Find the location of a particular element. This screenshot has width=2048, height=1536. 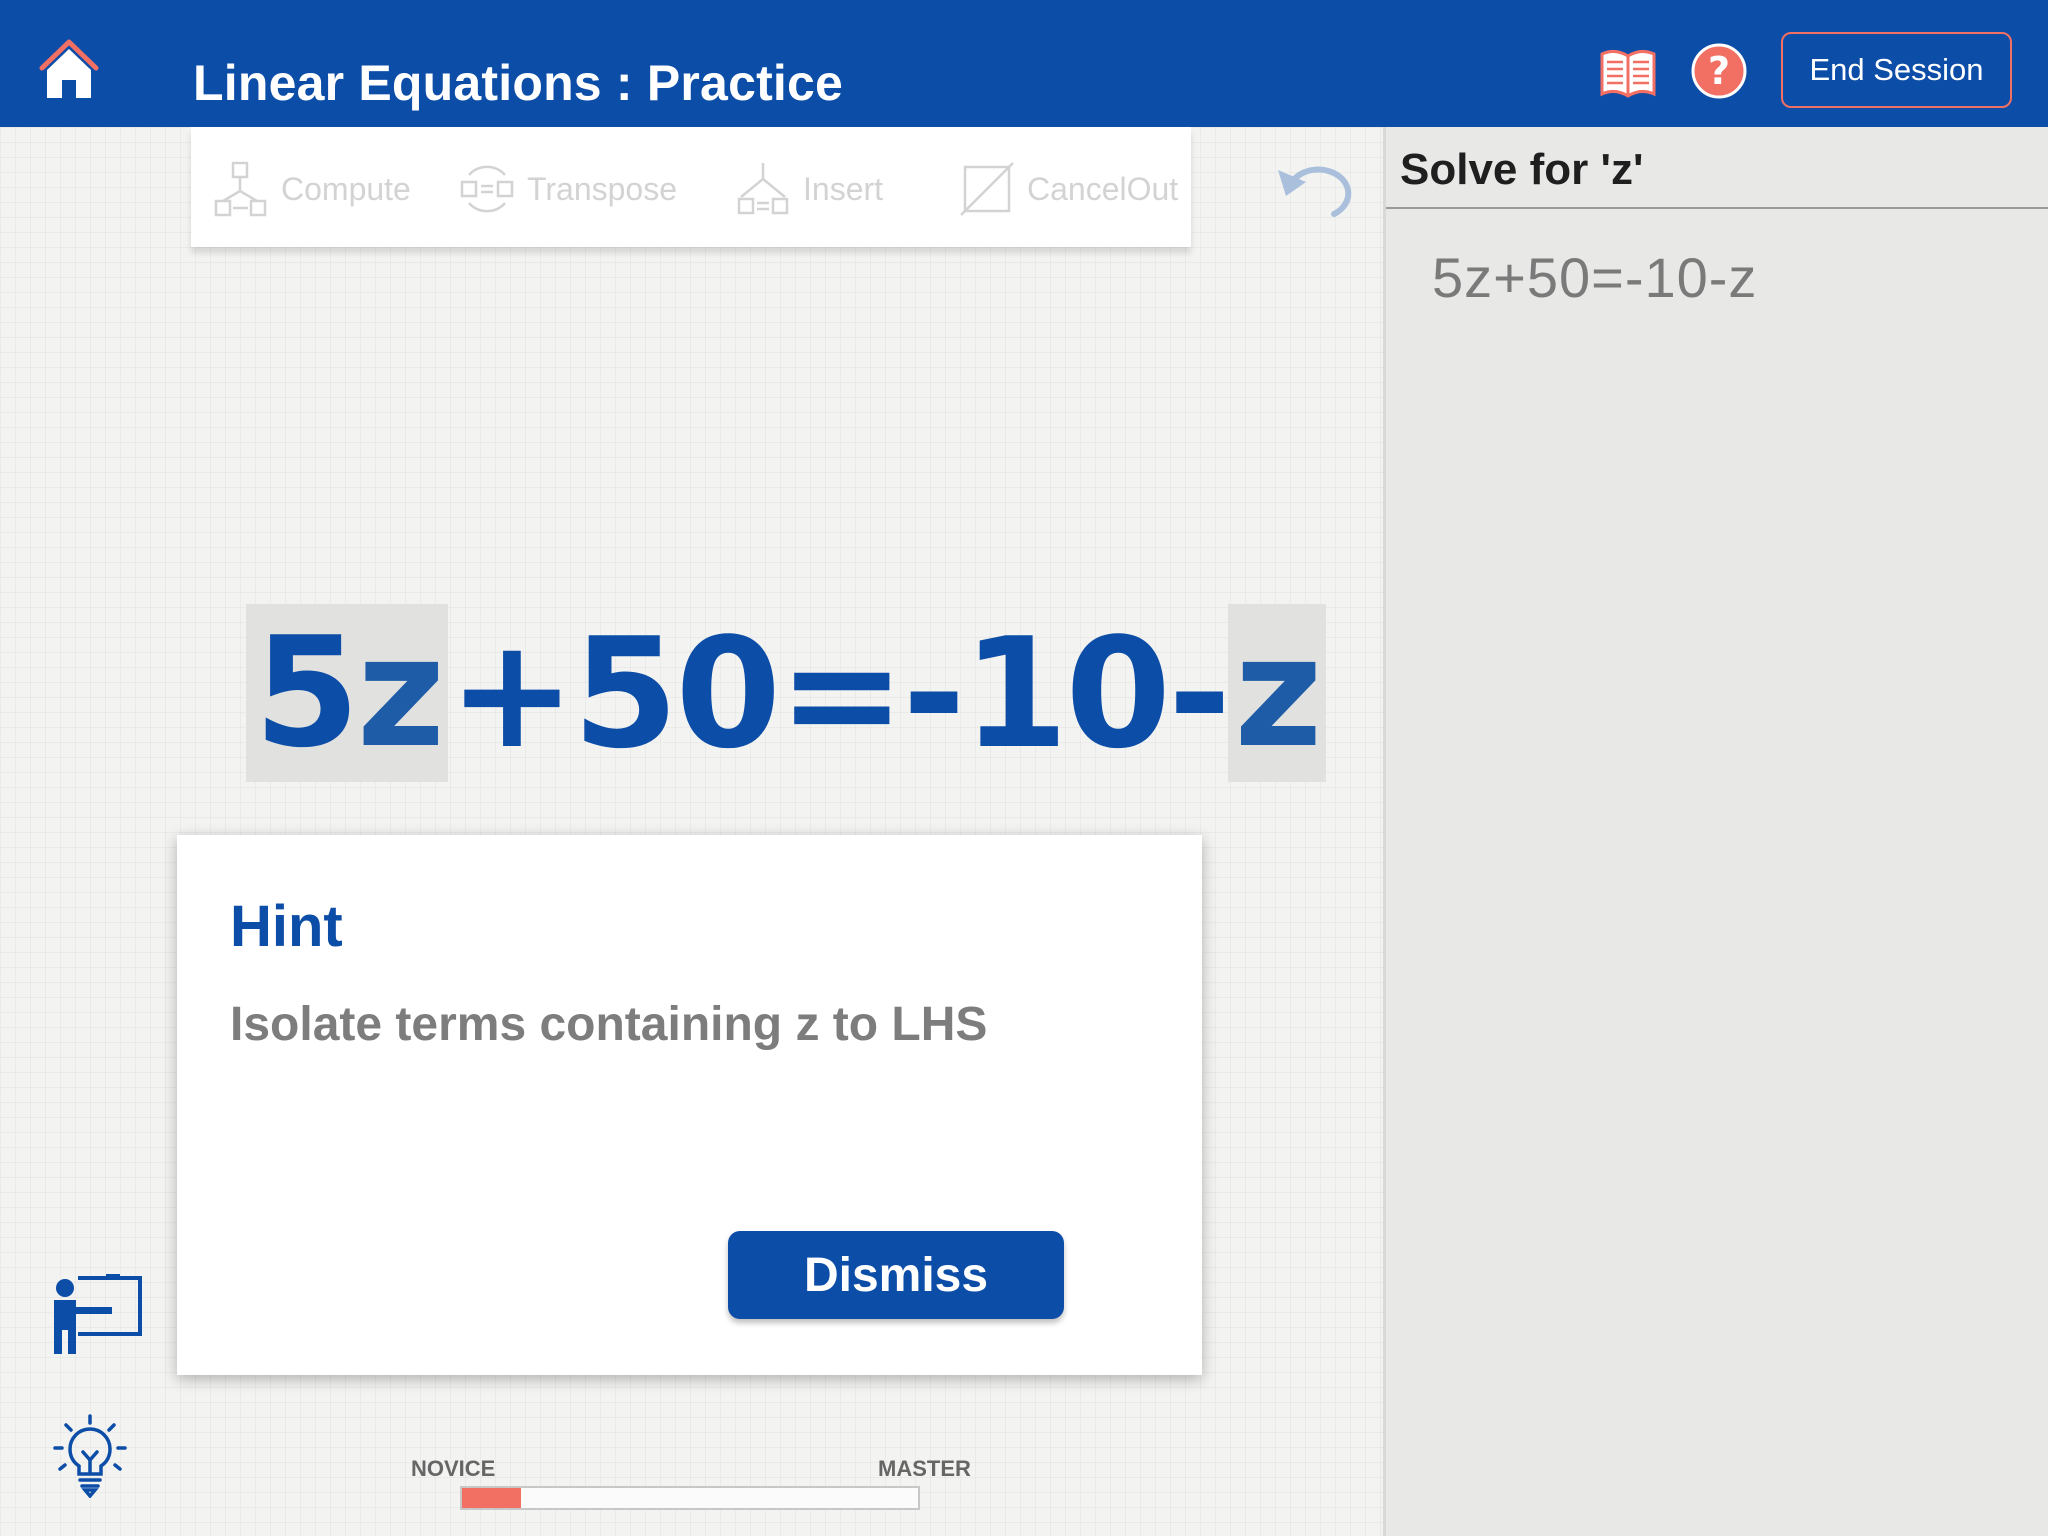

compute-icon is located at coordinates (240, 189).